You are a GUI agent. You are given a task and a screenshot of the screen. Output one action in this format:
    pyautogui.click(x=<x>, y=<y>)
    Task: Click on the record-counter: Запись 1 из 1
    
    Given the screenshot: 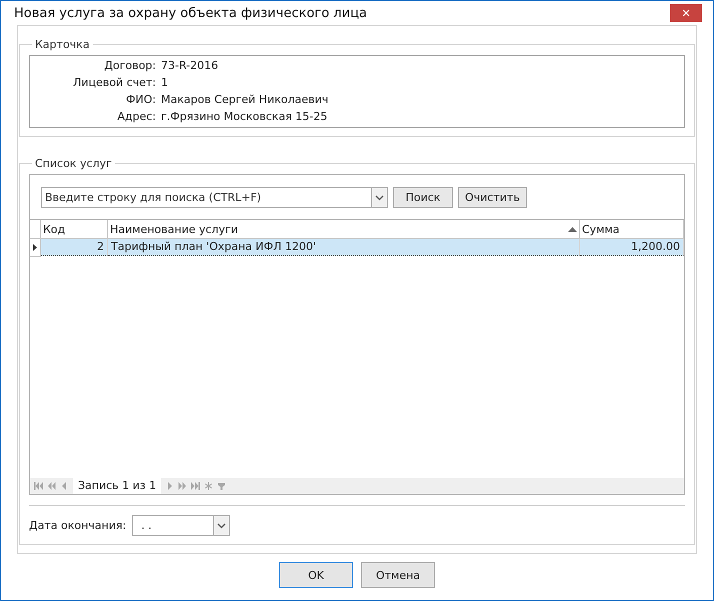 What is the action you would take?
    pyautogui.click(x=117, y=486)
    